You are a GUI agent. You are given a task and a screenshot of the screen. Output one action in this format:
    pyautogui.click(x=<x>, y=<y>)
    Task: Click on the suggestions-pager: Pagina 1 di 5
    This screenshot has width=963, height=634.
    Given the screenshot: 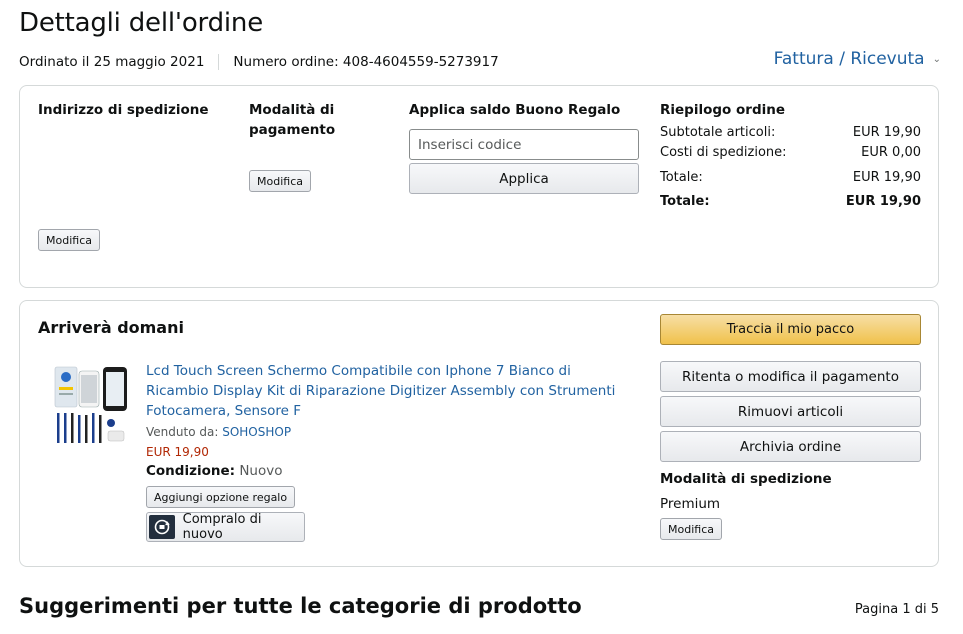 What is the action you would take?
    pyautogui.click(x=896, y=609)
    